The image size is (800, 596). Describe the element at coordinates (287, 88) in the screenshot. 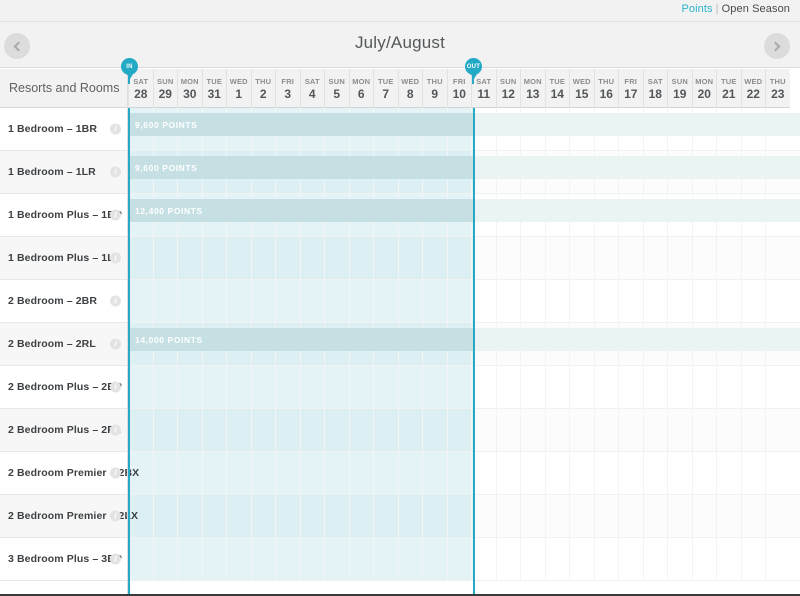

I see `date-header-cell: FRI 3` at that location.